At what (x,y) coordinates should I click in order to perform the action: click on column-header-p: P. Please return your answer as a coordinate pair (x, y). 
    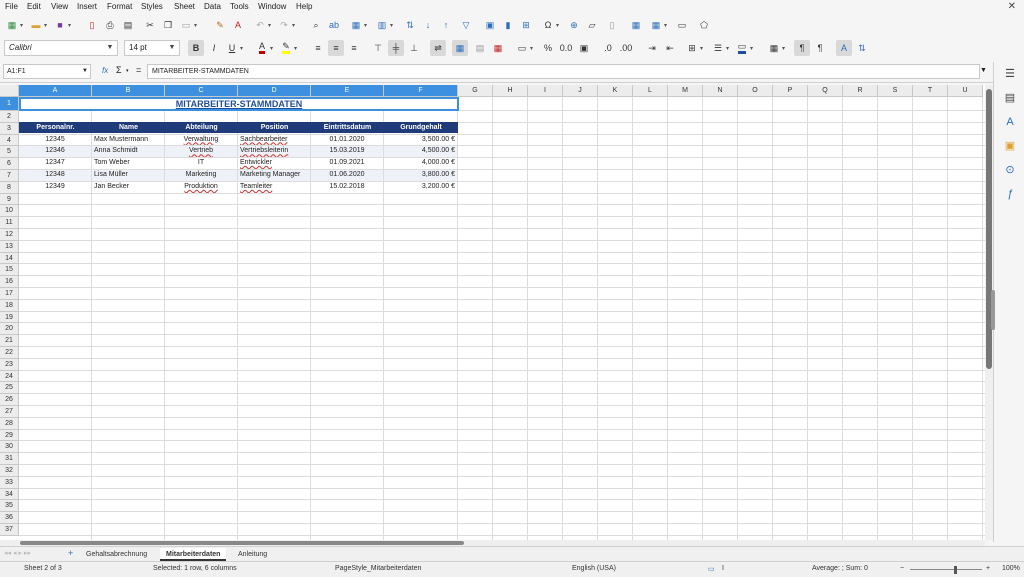
    Looking at the image, I should click on (790, 91).